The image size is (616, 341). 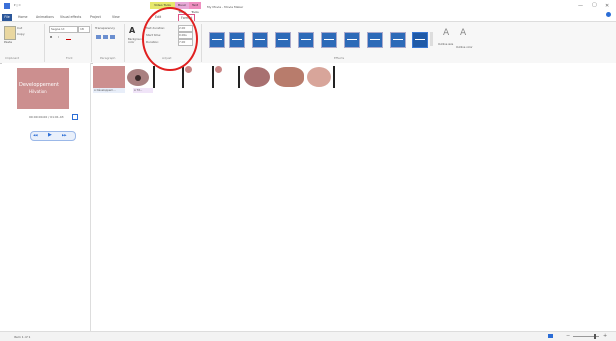 I want to click on status-item-count: Item 1 of 1, so click(x=22, y=337).